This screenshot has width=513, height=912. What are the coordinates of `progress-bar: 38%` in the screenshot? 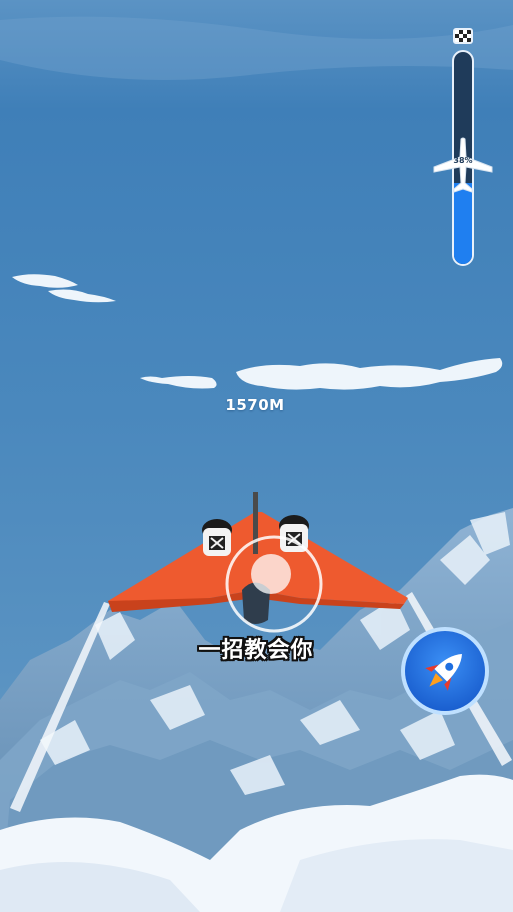 It's located at (463, 148).